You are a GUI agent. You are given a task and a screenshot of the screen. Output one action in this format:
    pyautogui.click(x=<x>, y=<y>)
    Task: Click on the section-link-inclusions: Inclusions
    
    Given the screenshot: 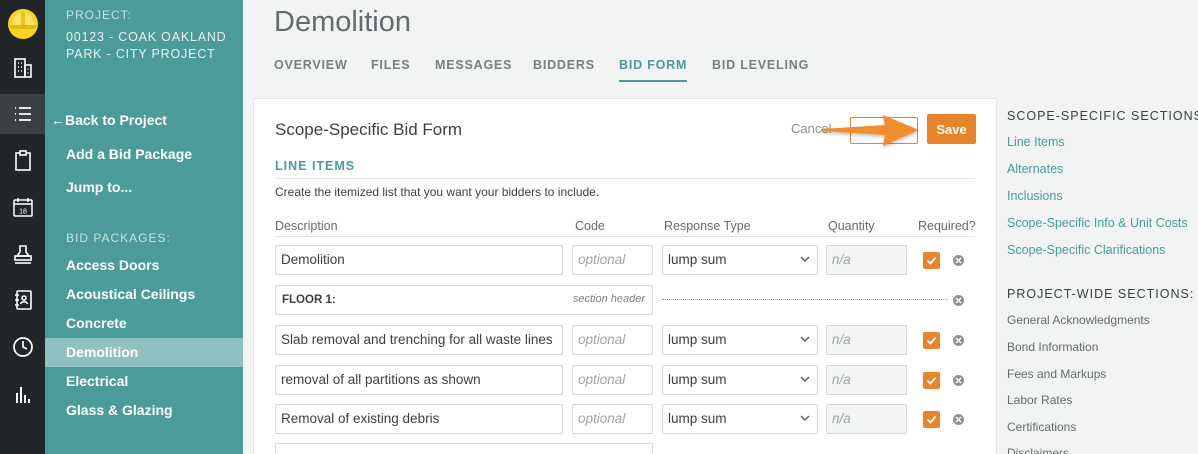 What is the action you would take?
    pyautogui.click(x=1035, y=196)
    